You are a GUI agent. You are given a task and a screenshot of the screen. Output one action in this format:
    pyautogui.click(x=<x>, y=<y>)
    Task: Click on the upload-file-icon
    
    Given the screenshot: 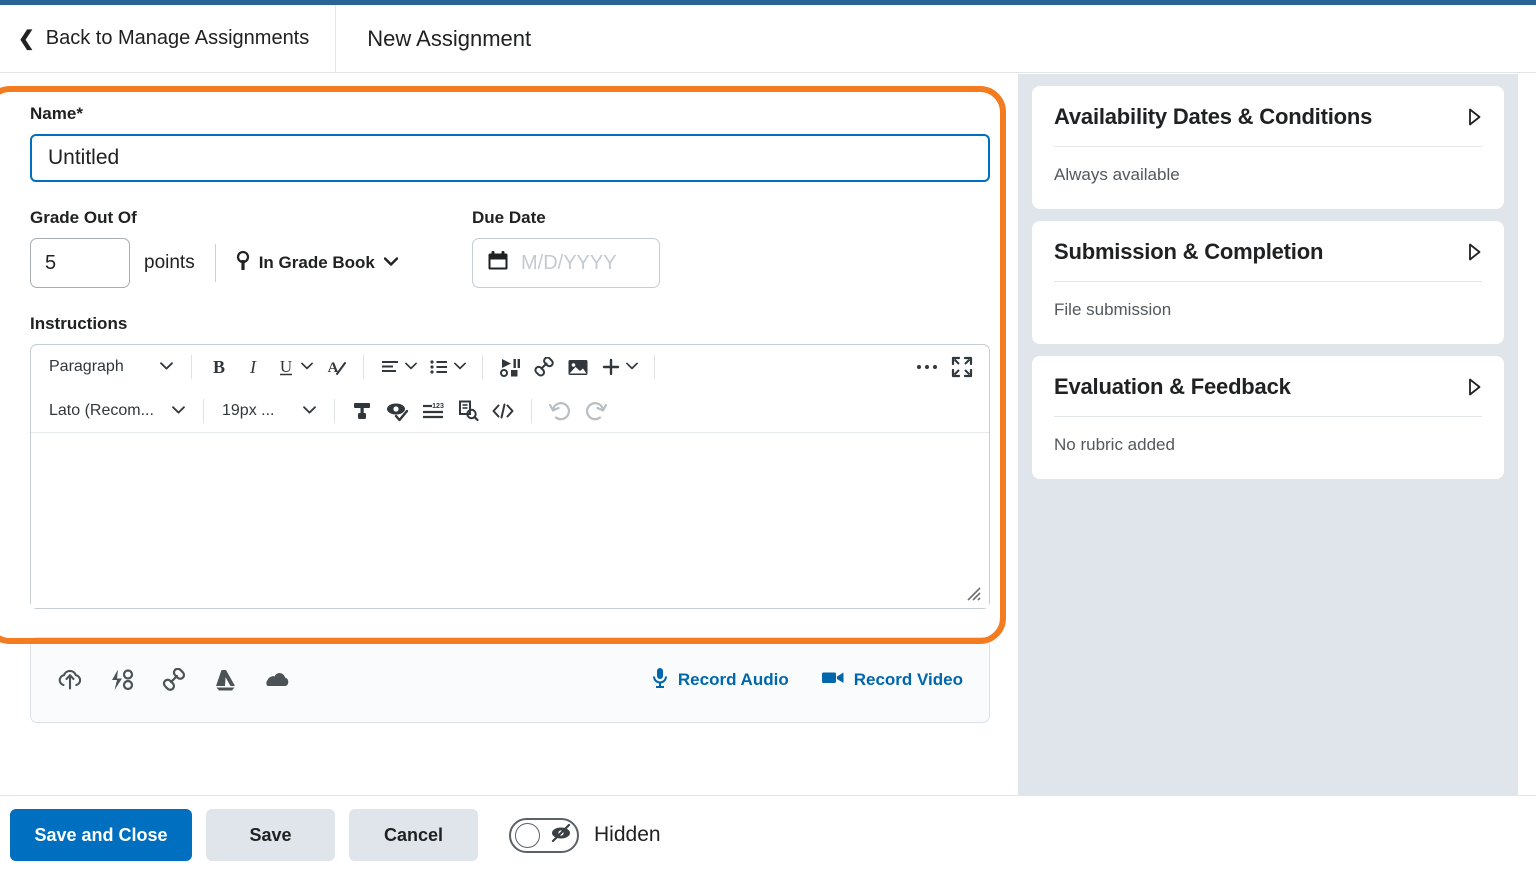 What is the action you would take?
    pyautogui.click(x=70, y=680)
    